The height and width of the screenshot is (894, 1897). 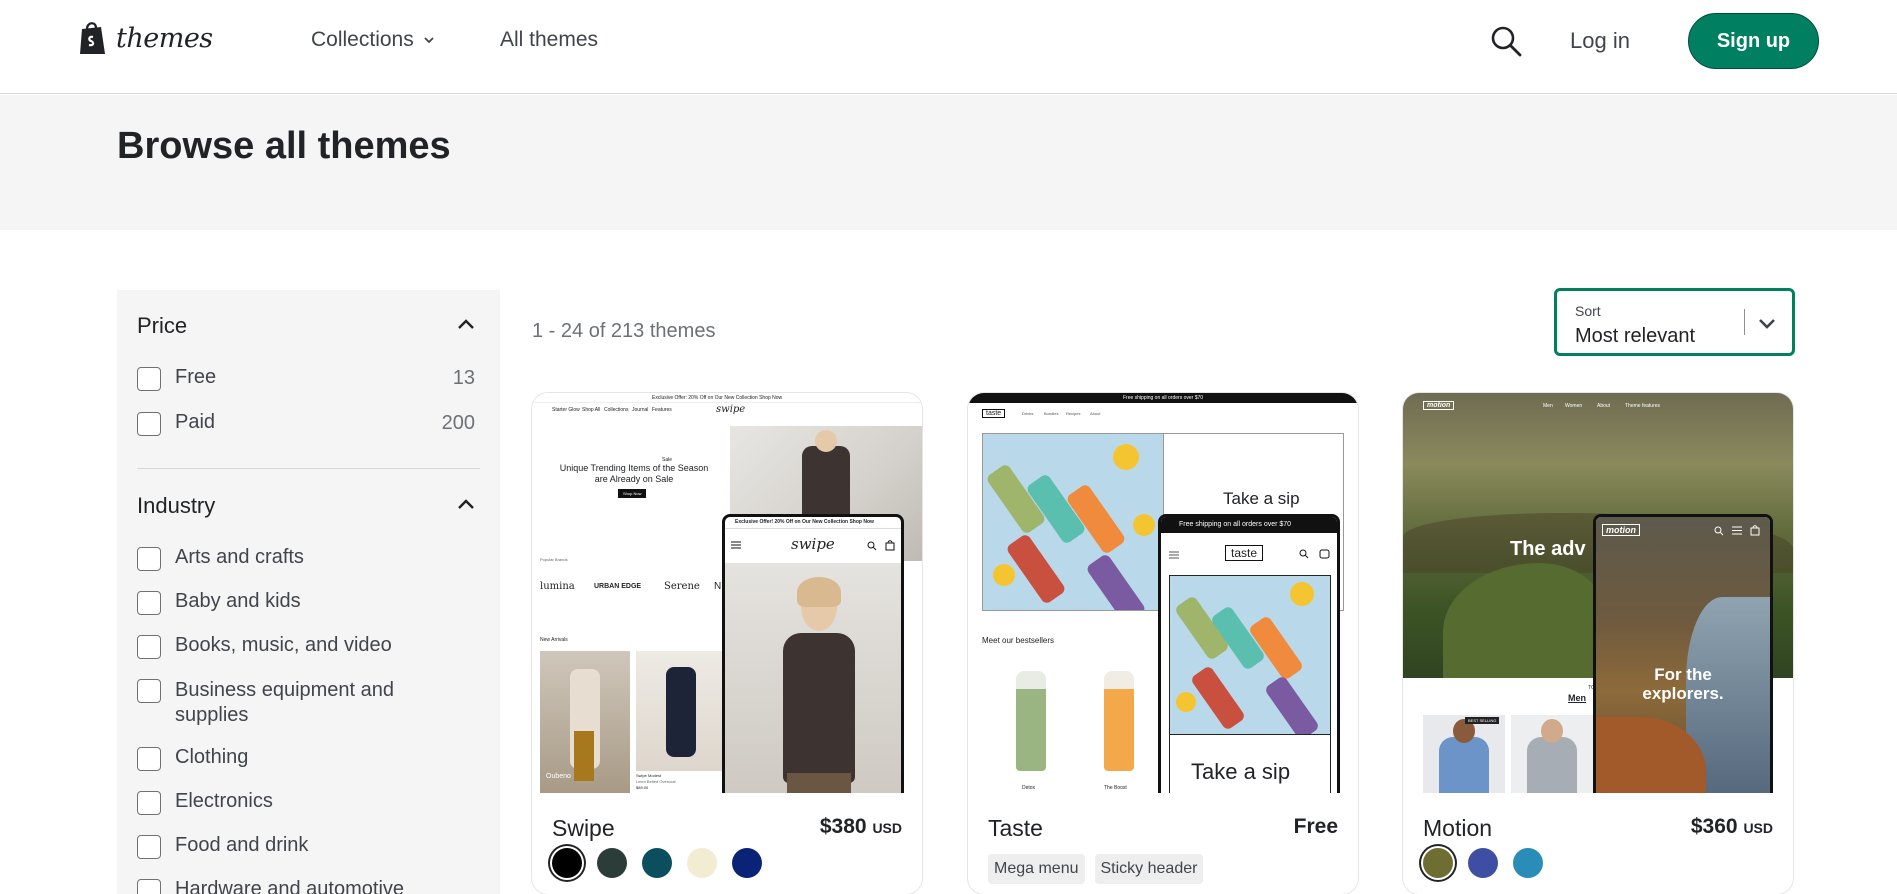 I want to click on preview-nav-link: Drinks, so click(x=1028, y=413).